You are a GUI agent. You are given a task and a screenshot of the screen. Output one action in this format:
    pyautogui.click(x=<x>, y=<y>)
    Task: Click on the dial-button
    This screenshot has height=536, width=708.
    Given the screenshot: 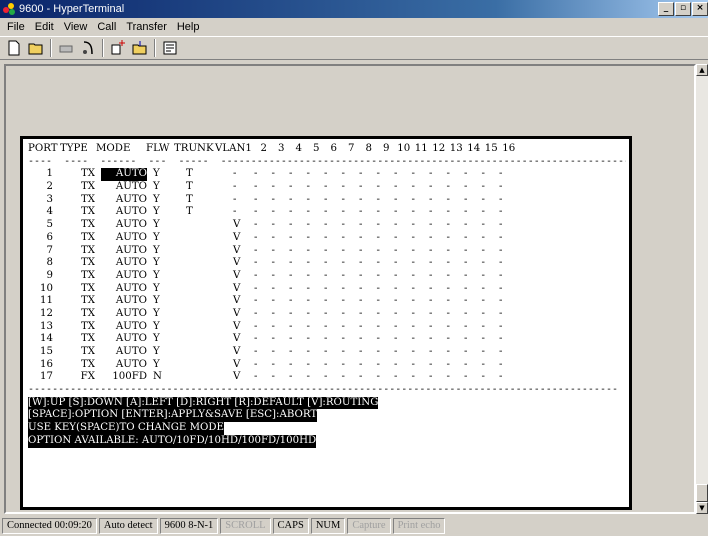 What is the action you would take?
    pyautogui.click(x=88, y=48)
    